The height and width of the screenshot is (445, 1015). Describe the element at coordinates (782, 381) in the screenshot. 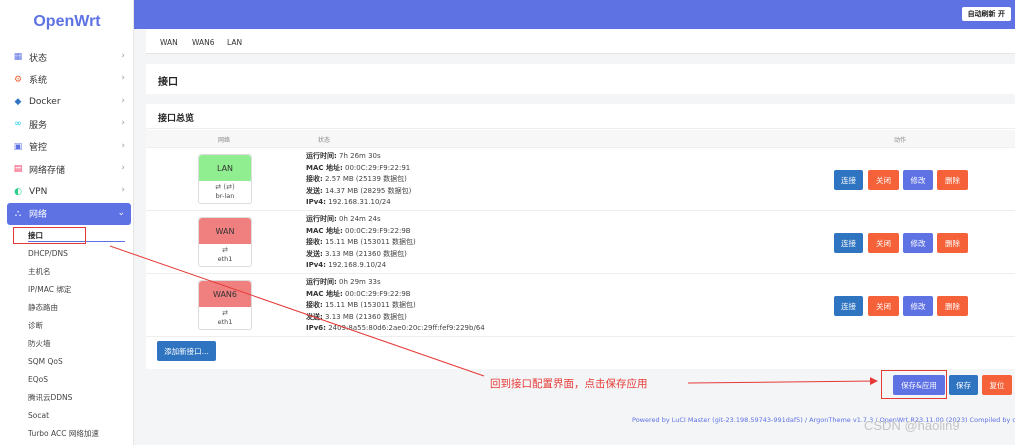

I see `arrow-line-right` at that location.